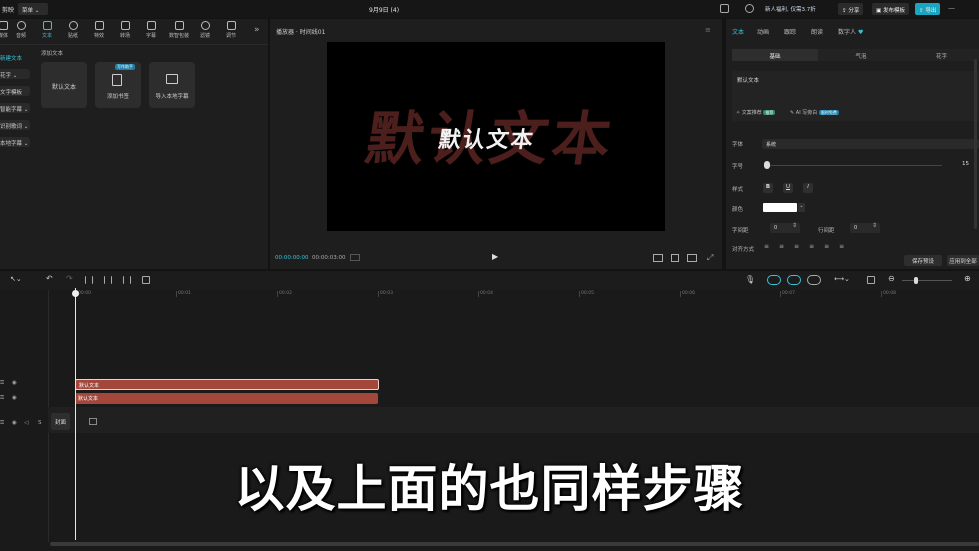 The image size is (979, 551). What do you see at coordinates (790, 9) in the screenshot?
I see `promo-link: 新人福利, 仅需3.7折` at bounding box center [790, 9].